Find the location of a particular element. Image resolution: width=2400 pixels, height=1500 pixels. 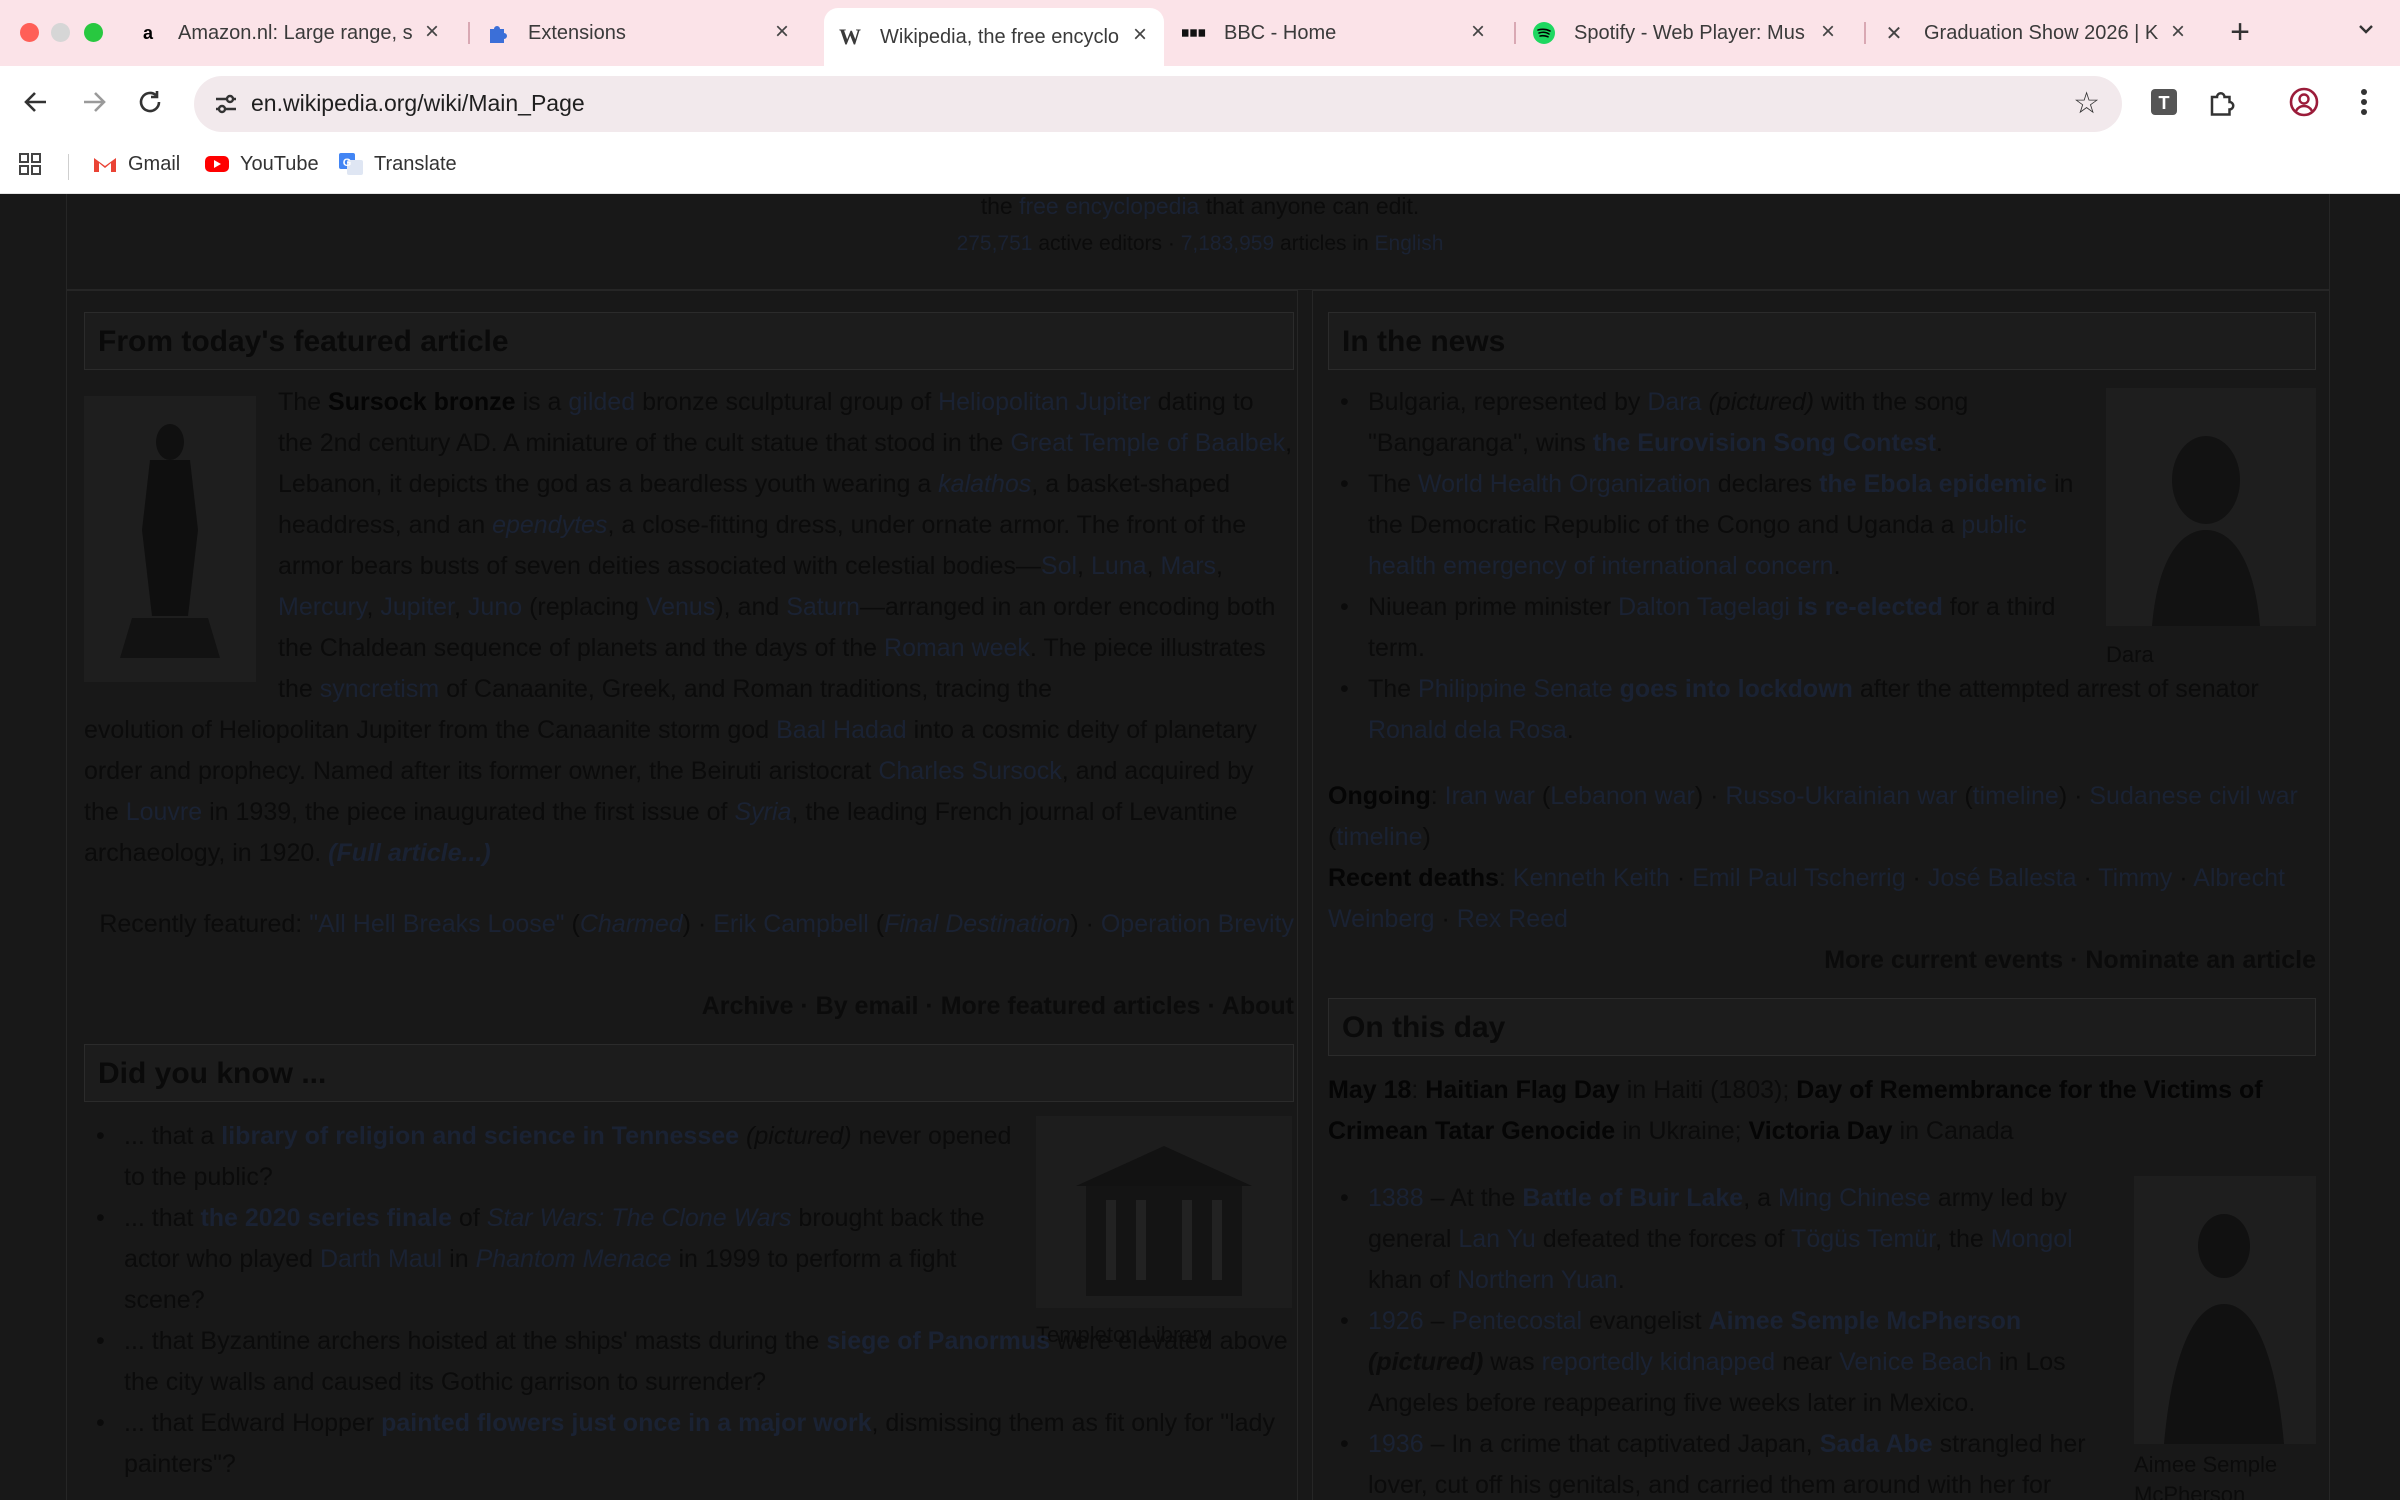

translate-extension-icon: T is located at coordinates (2164, 102).